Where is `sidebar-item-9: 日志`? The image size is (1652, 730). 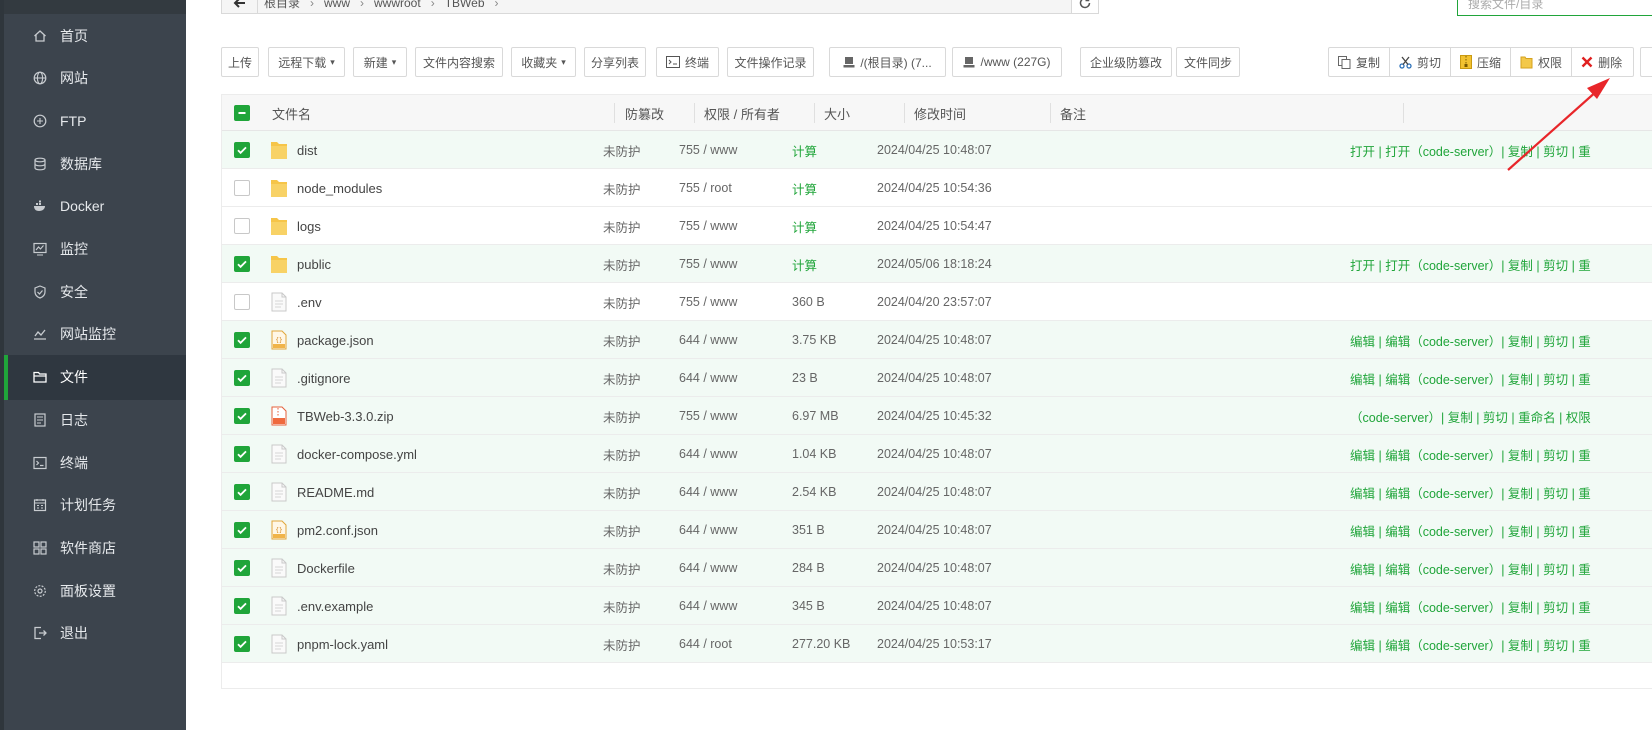 sidebar-item-9: 日志 is located at coordinates (95, 419).